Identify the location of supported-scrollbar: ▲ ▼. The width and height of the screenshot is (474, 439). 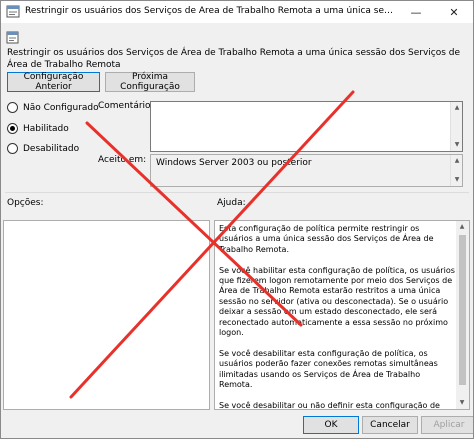
(456, 170).